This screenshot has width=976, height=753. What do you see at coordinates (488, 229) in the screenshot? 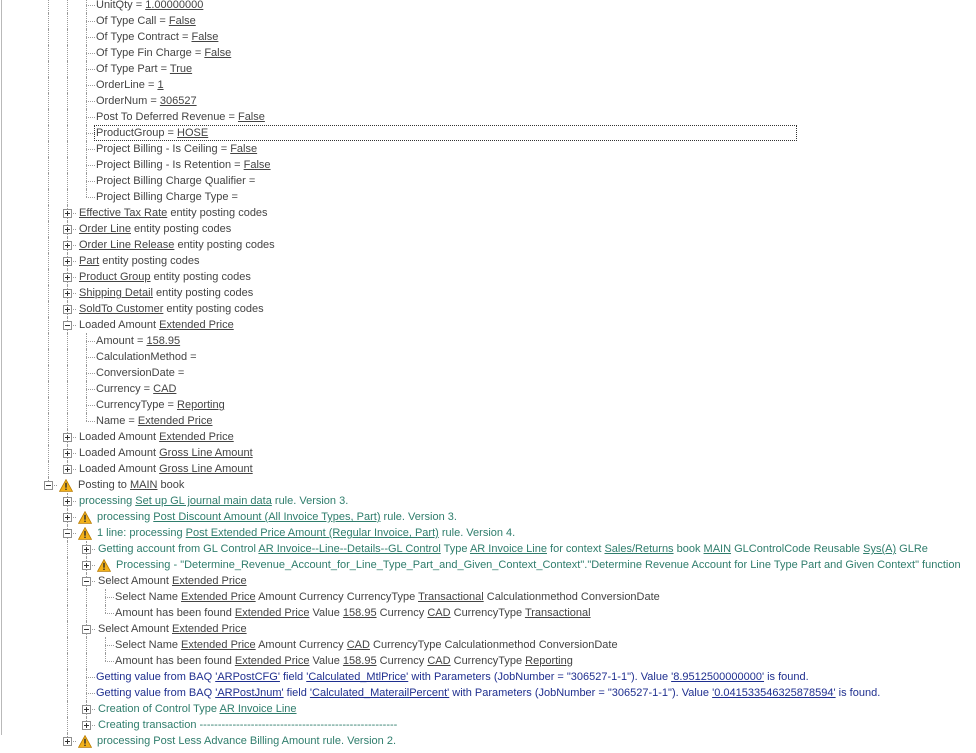
I see `tree-node: Order Line entity posting codes` at bounding box center [488, 229].